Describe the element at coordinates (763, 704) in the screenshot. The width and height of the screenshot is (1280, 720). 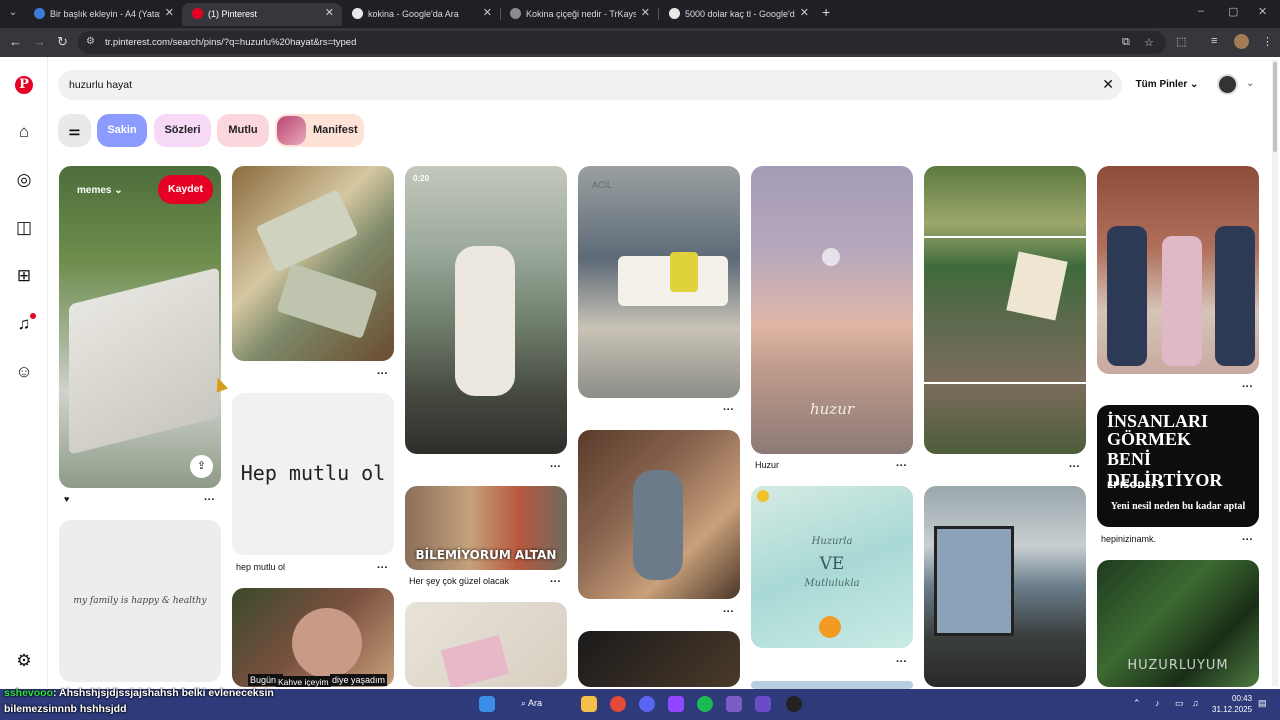
I see `illustrator-icon` at that location.